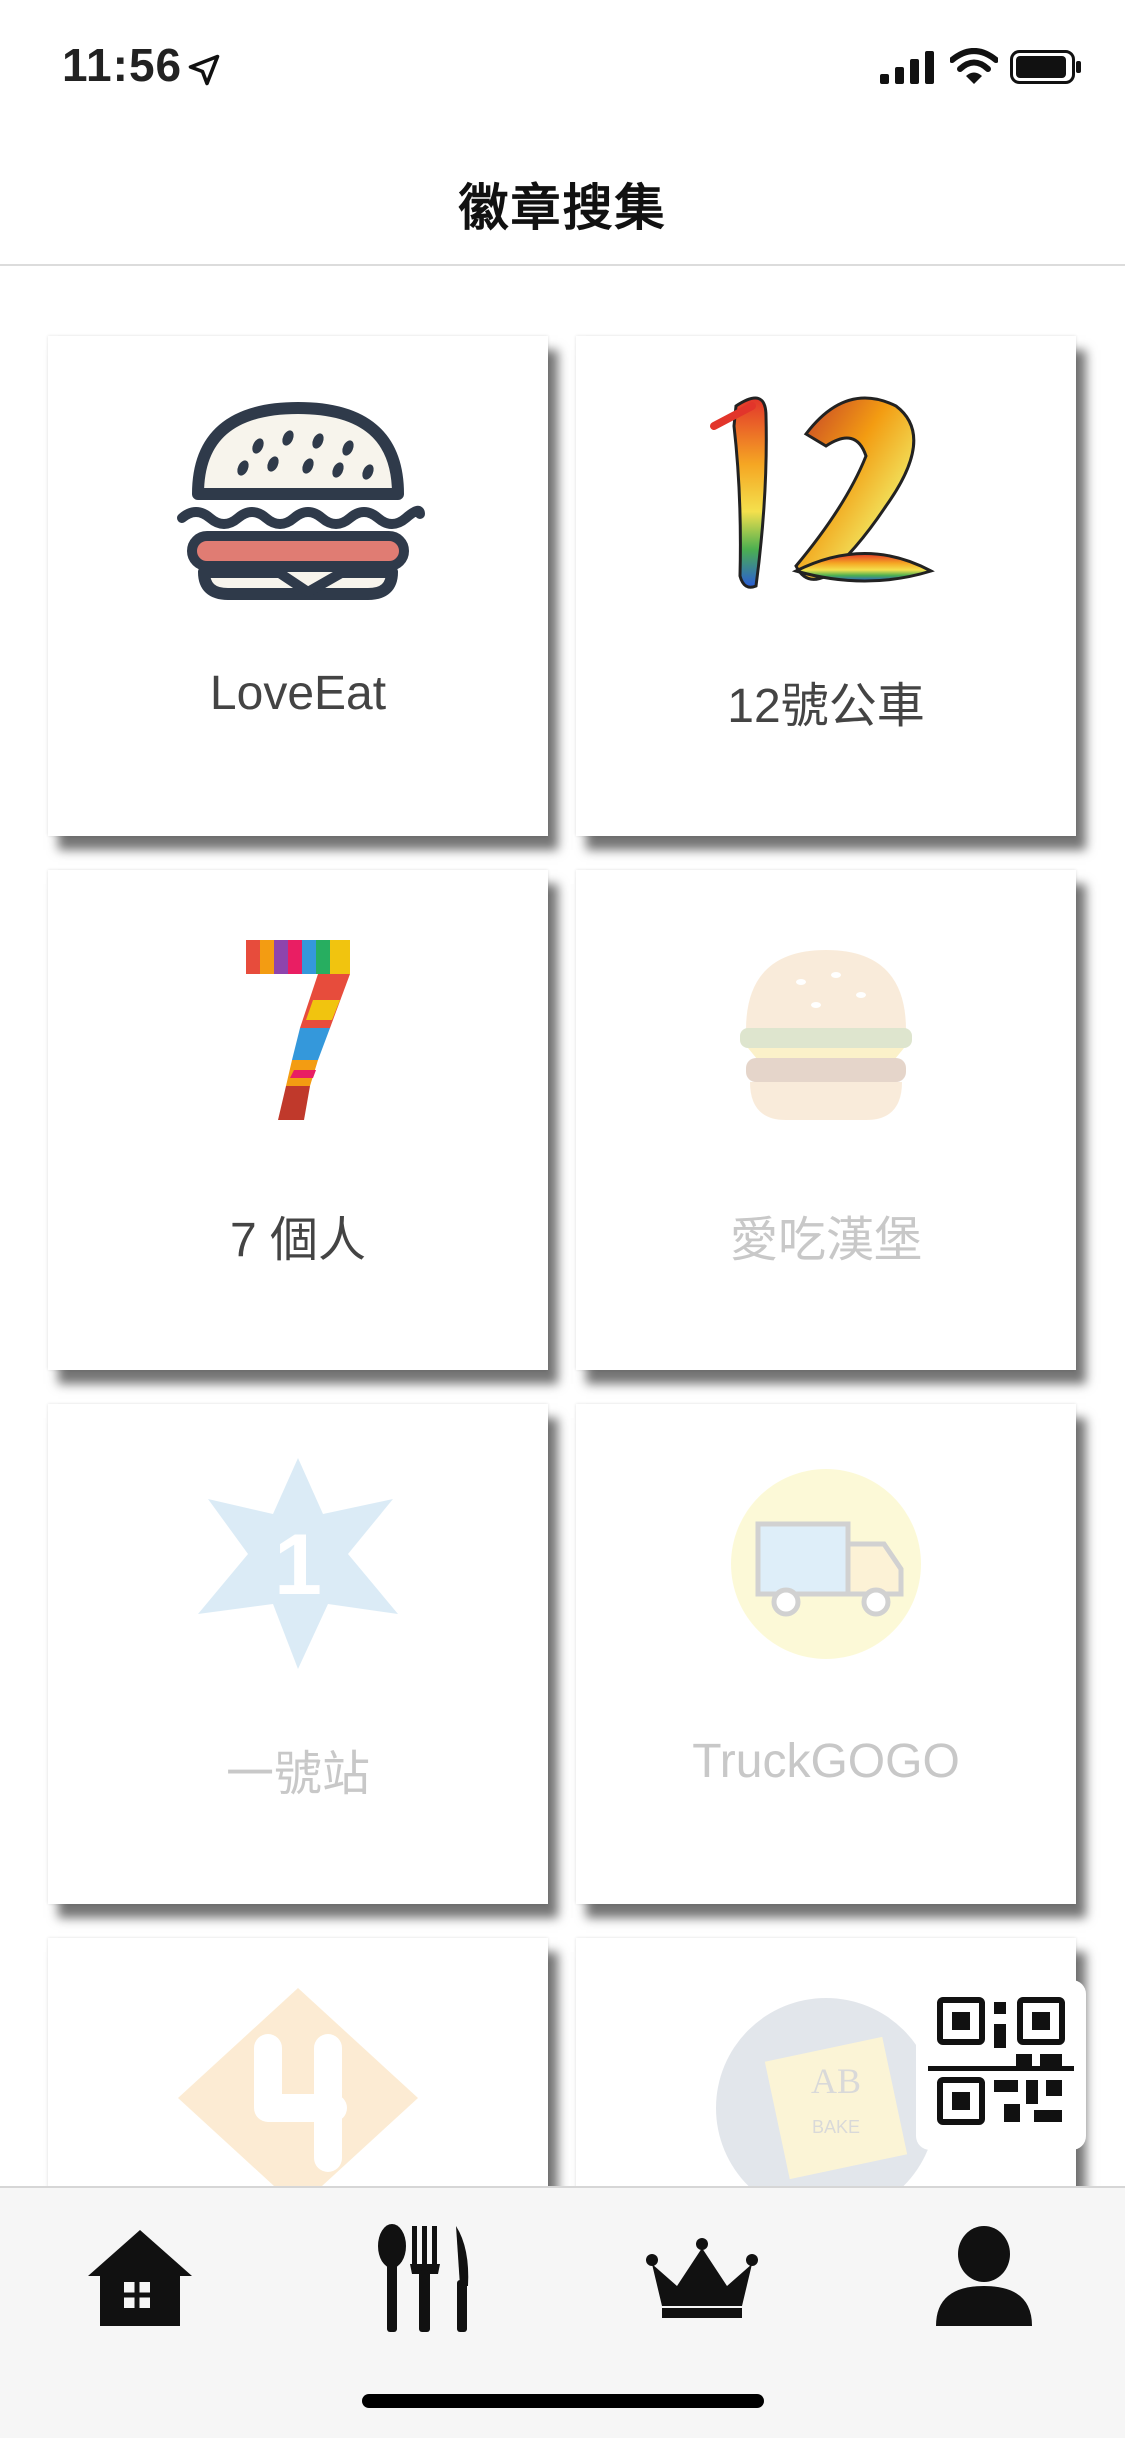 The width and height of the screenshot is (1125, 2438). I want to click on crown-icon, so click(702, 2278).